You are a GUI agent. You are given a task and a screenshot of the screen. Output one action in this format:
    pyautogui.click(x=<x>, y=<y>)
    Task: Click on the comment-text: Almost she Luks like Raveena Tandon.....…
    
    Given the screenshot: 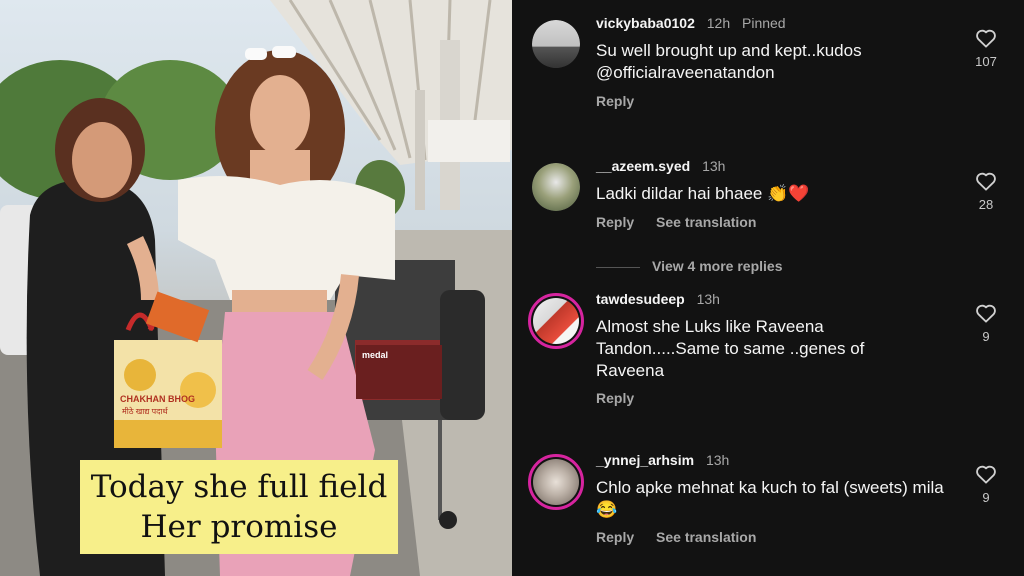 What is the action you would take?
    pyautogui.click(x=730, y=348)
    